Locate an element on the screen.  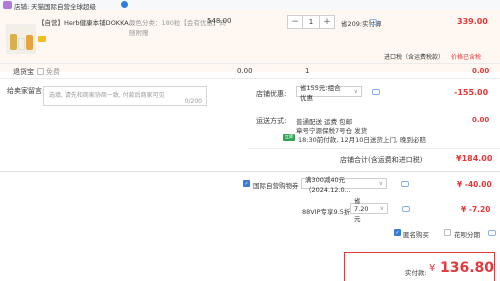
anonymous-checkbox: ✓ is located at coordinates (397, 232).